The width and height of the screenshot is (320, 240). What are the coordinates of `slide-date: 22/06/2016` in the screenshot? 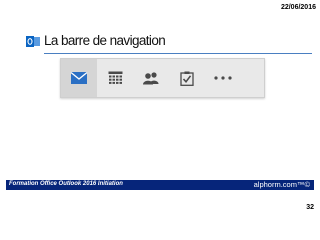 It's located at (298, 7).